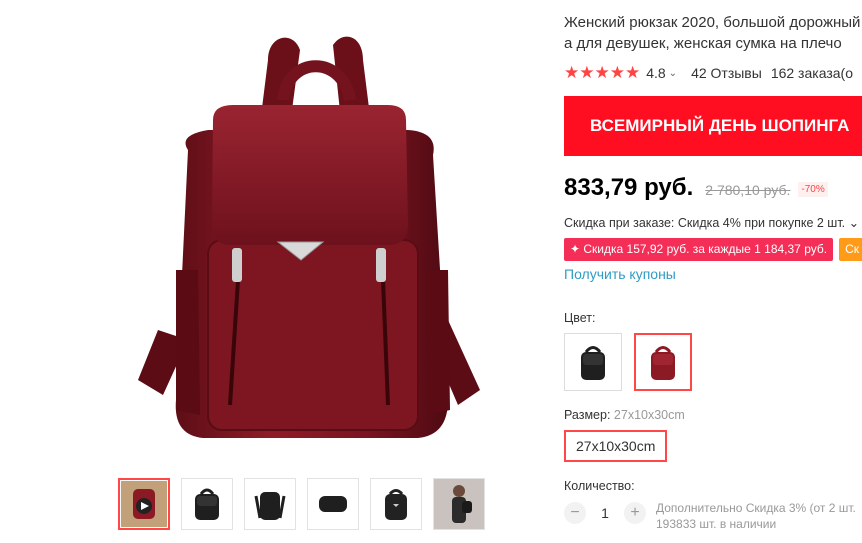  I want to click on stock-count: 193833 шт. в наличии, so click(716, 524).